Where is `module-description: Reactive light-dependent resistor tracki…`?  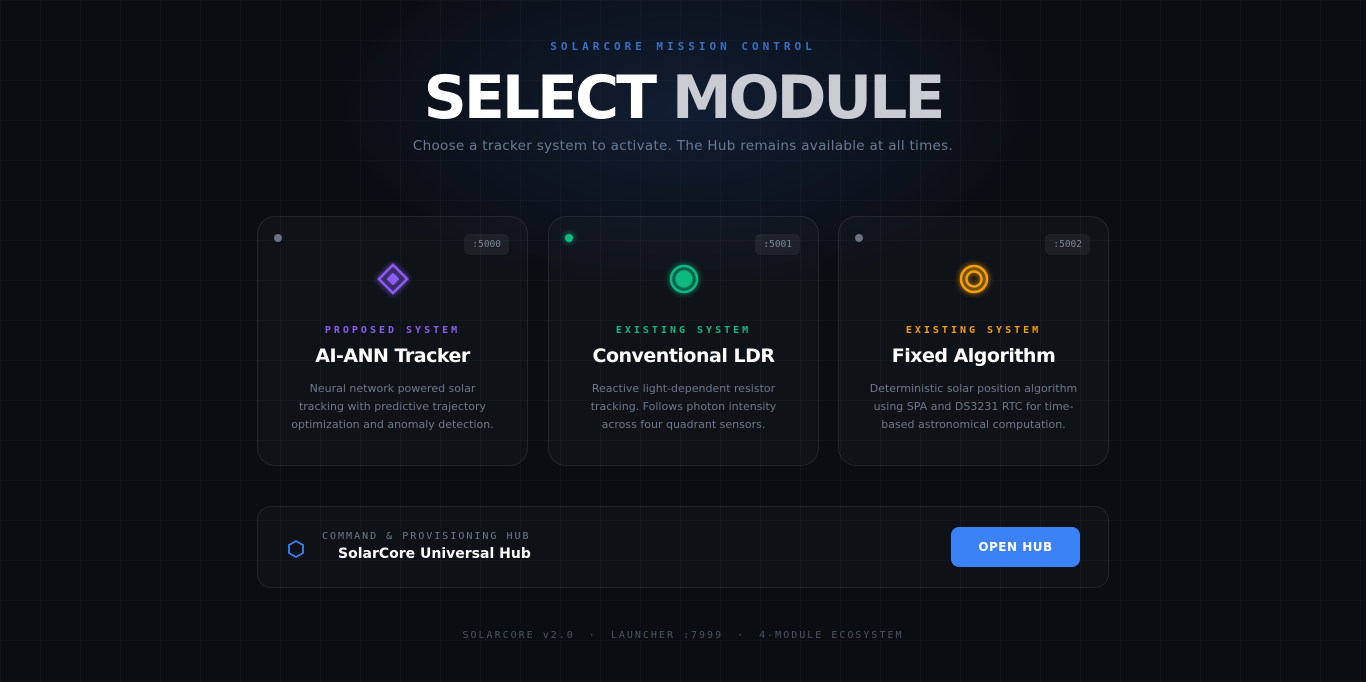
module-description: Reactive light-dependent resistor tracki… is located at coordinates (683, 406).